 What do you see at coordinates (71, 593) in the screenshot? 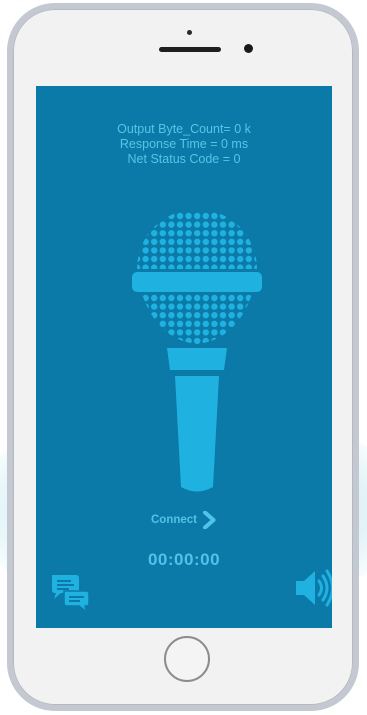
I see `chat-bubbles-icon` at bounding box center [71, 593].